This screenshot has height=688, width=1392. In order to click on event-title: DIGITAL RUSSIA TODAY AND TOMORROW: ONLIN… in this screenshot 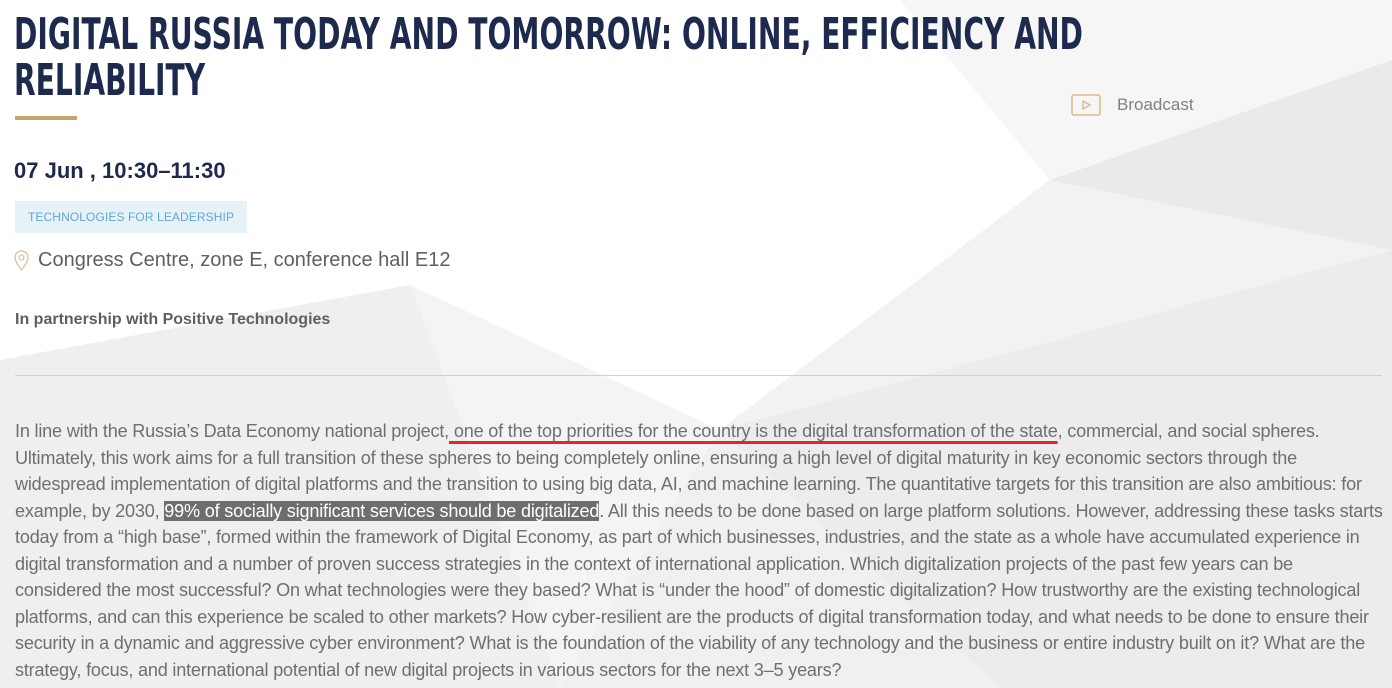, I will do `click(548, 57)`.